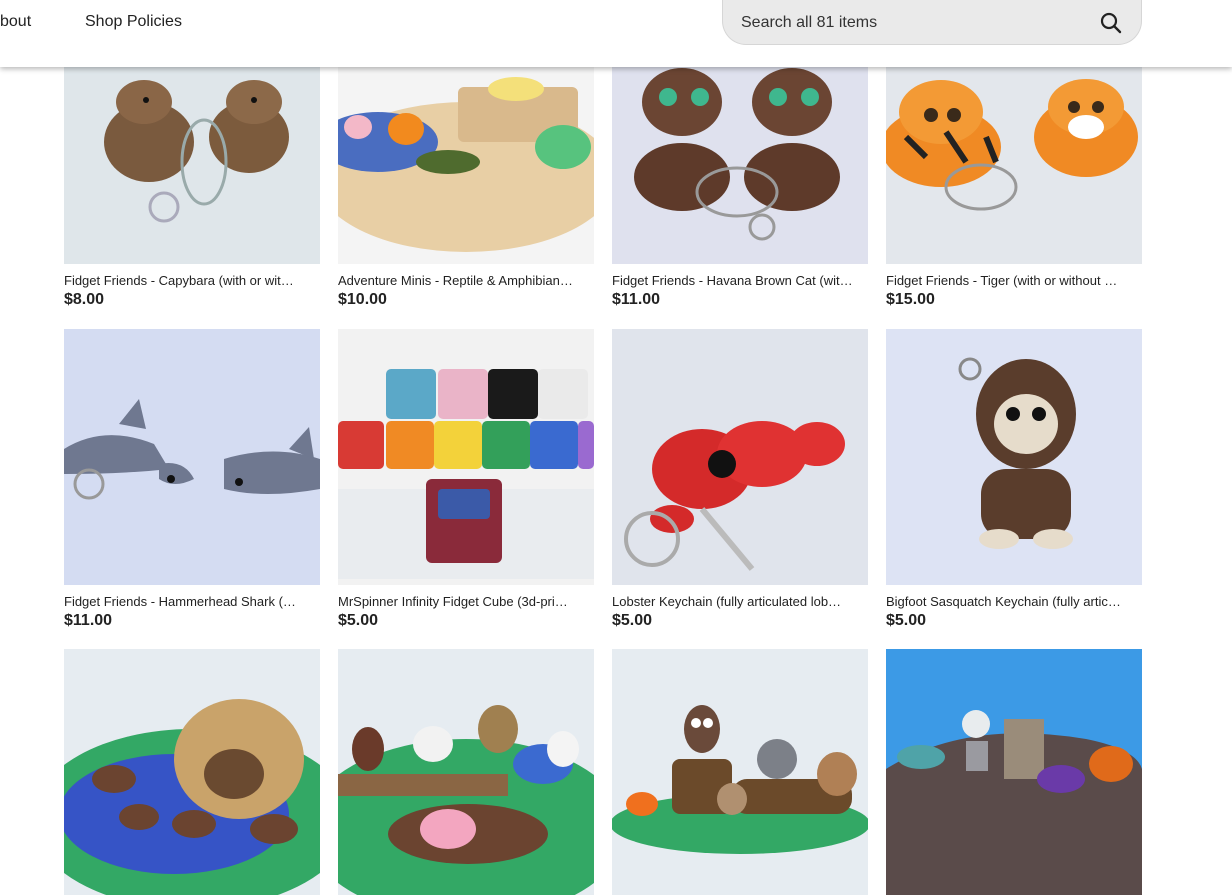 The width and height of the screenshot is (1232, 895). I want to click on listing-image-infinity-cube, so click(466, 457).